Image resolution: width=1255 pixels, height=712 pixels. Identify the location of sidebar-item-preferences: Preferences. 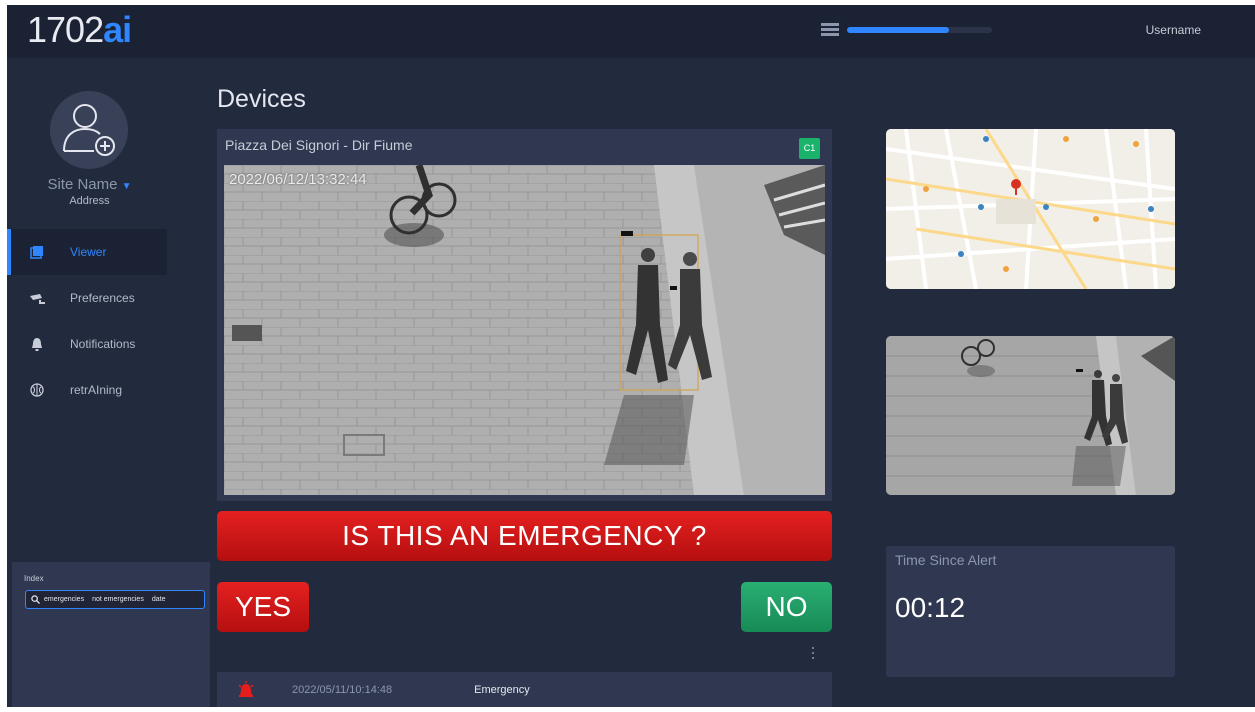
(87, 298).